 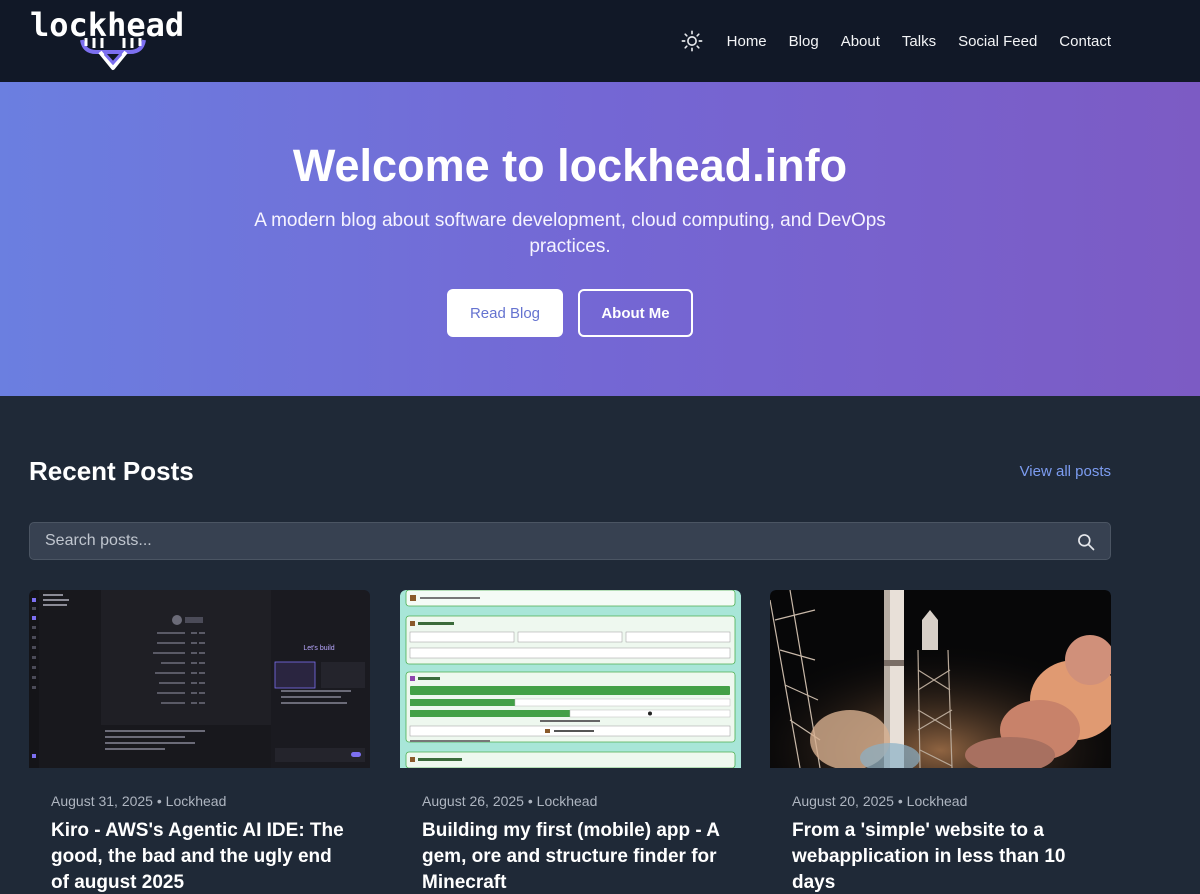 I want to click on nav-contact: Contact, so click(x=1085, y=41).